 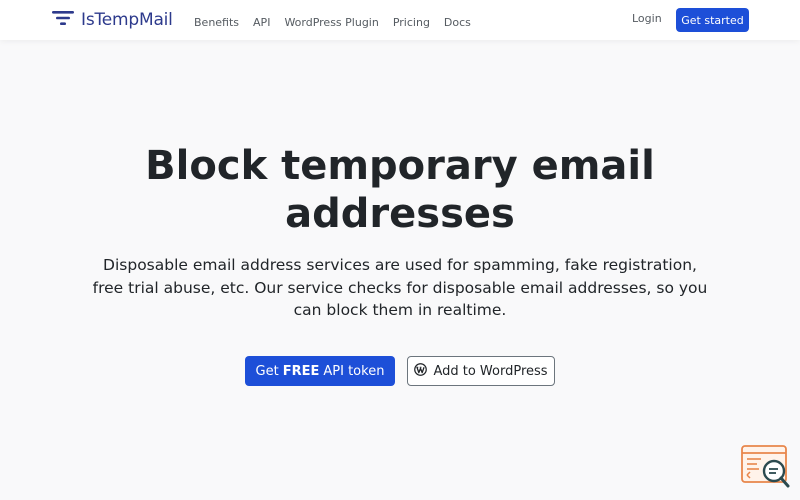 I want to click on login-link: Login, so click(x=647, y=18).